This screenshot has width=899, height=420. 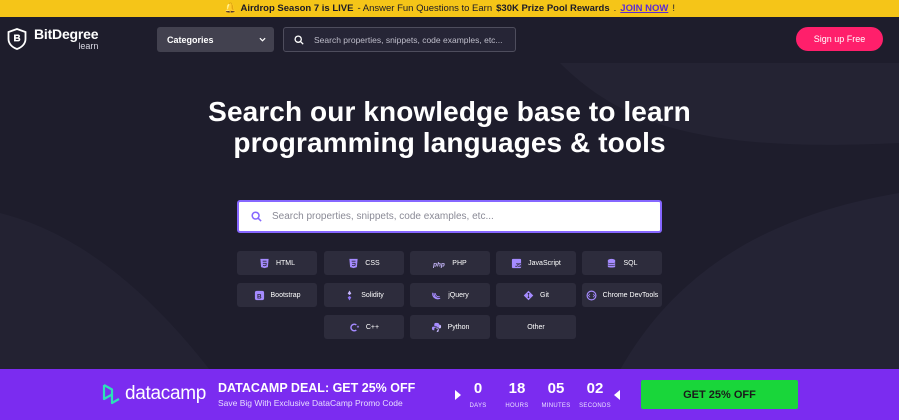 What do you see at coordinates (88, 46) in the screenshot?
I see `logo-sub: learn` at bounding box center [88, 46].